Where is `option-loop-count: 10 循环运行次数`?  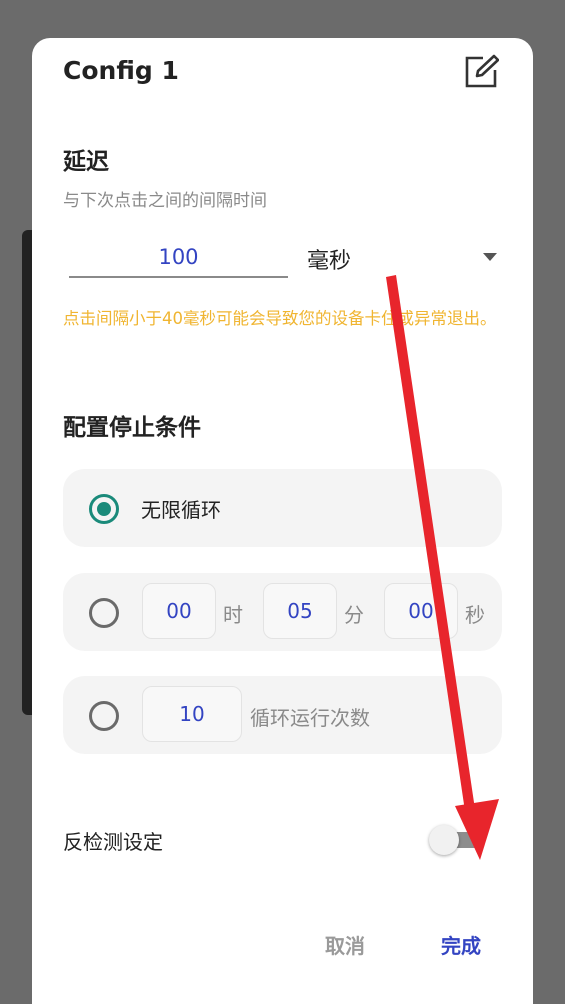 option-loop-count: 10 循环运行次数 is located at coordinates (282, 715).